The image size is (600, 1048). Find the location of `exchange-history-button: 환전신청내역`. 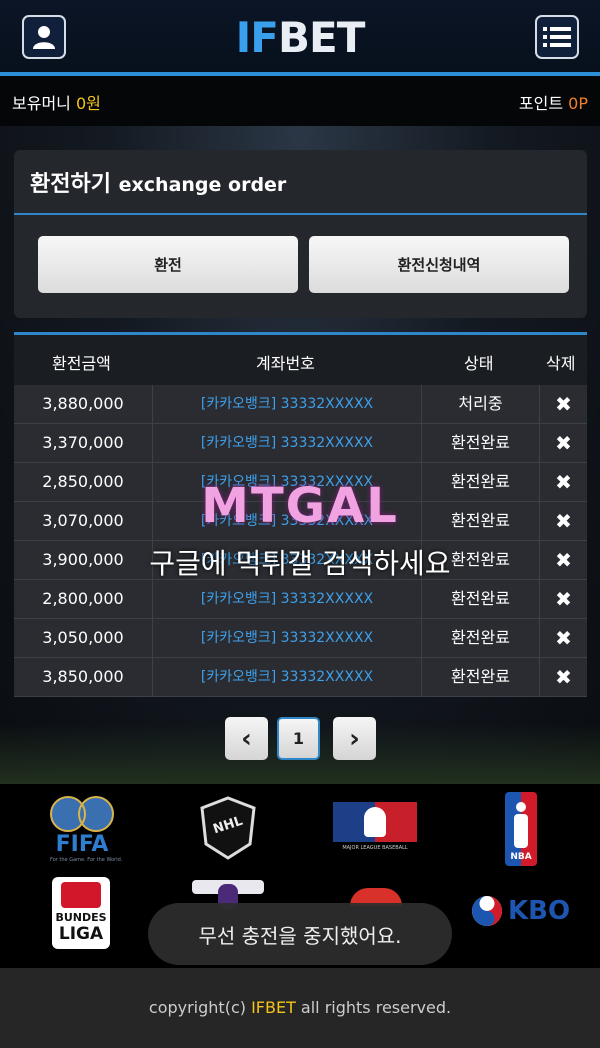

exchange-history-button: 환전신청내역 is located at coordinates (439, 264).